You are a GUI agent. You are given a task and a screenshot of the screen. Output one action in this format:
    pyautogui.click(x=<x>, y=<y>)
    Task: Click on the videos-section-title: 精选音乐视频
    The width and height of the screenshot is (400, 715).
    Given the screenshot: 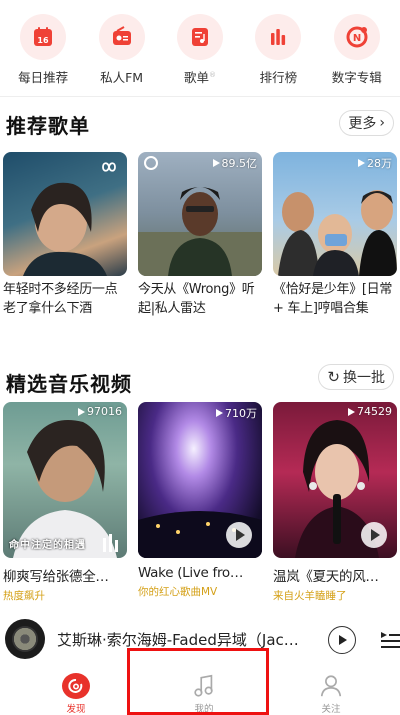 What is the action you would take?
    pyautogui.click(x=69, y=384)
    